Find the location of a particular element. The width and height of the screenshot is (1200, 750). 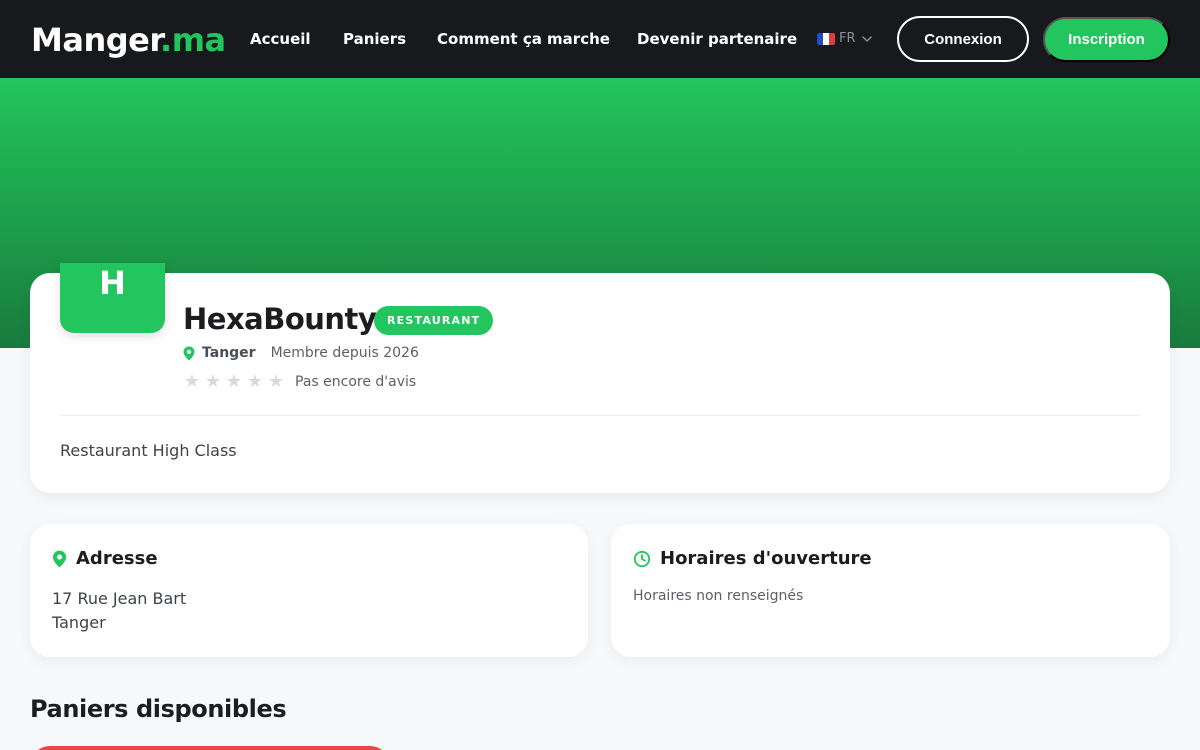

category-badge: RESTAURANT is located at coordinates (434, 320).